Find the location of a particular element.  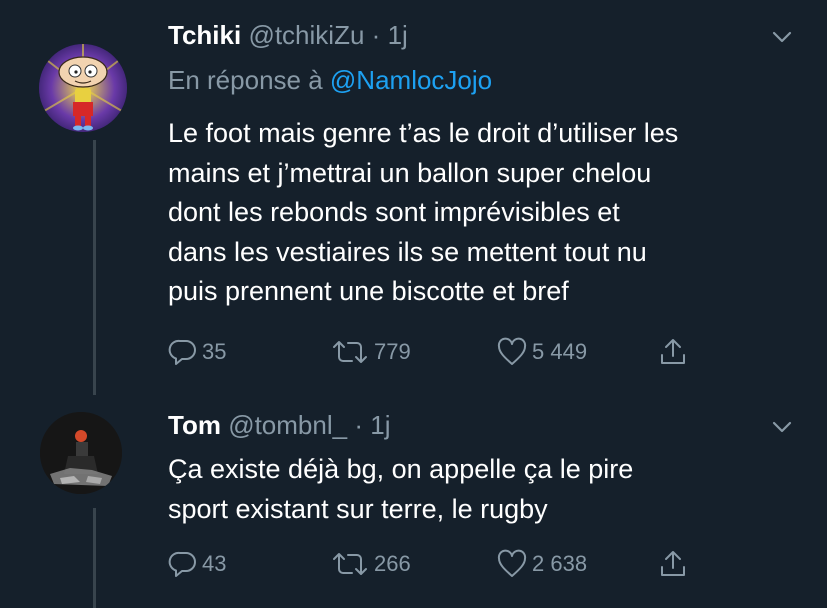

display-name: Tom is located at coordinates (194, 425).